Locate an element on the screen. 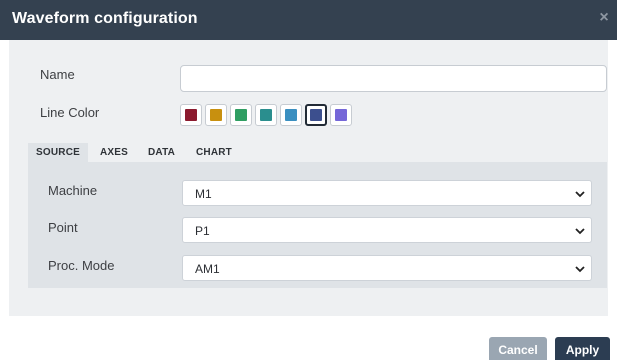  point-select: P1 is located at coordinates (387, 230).